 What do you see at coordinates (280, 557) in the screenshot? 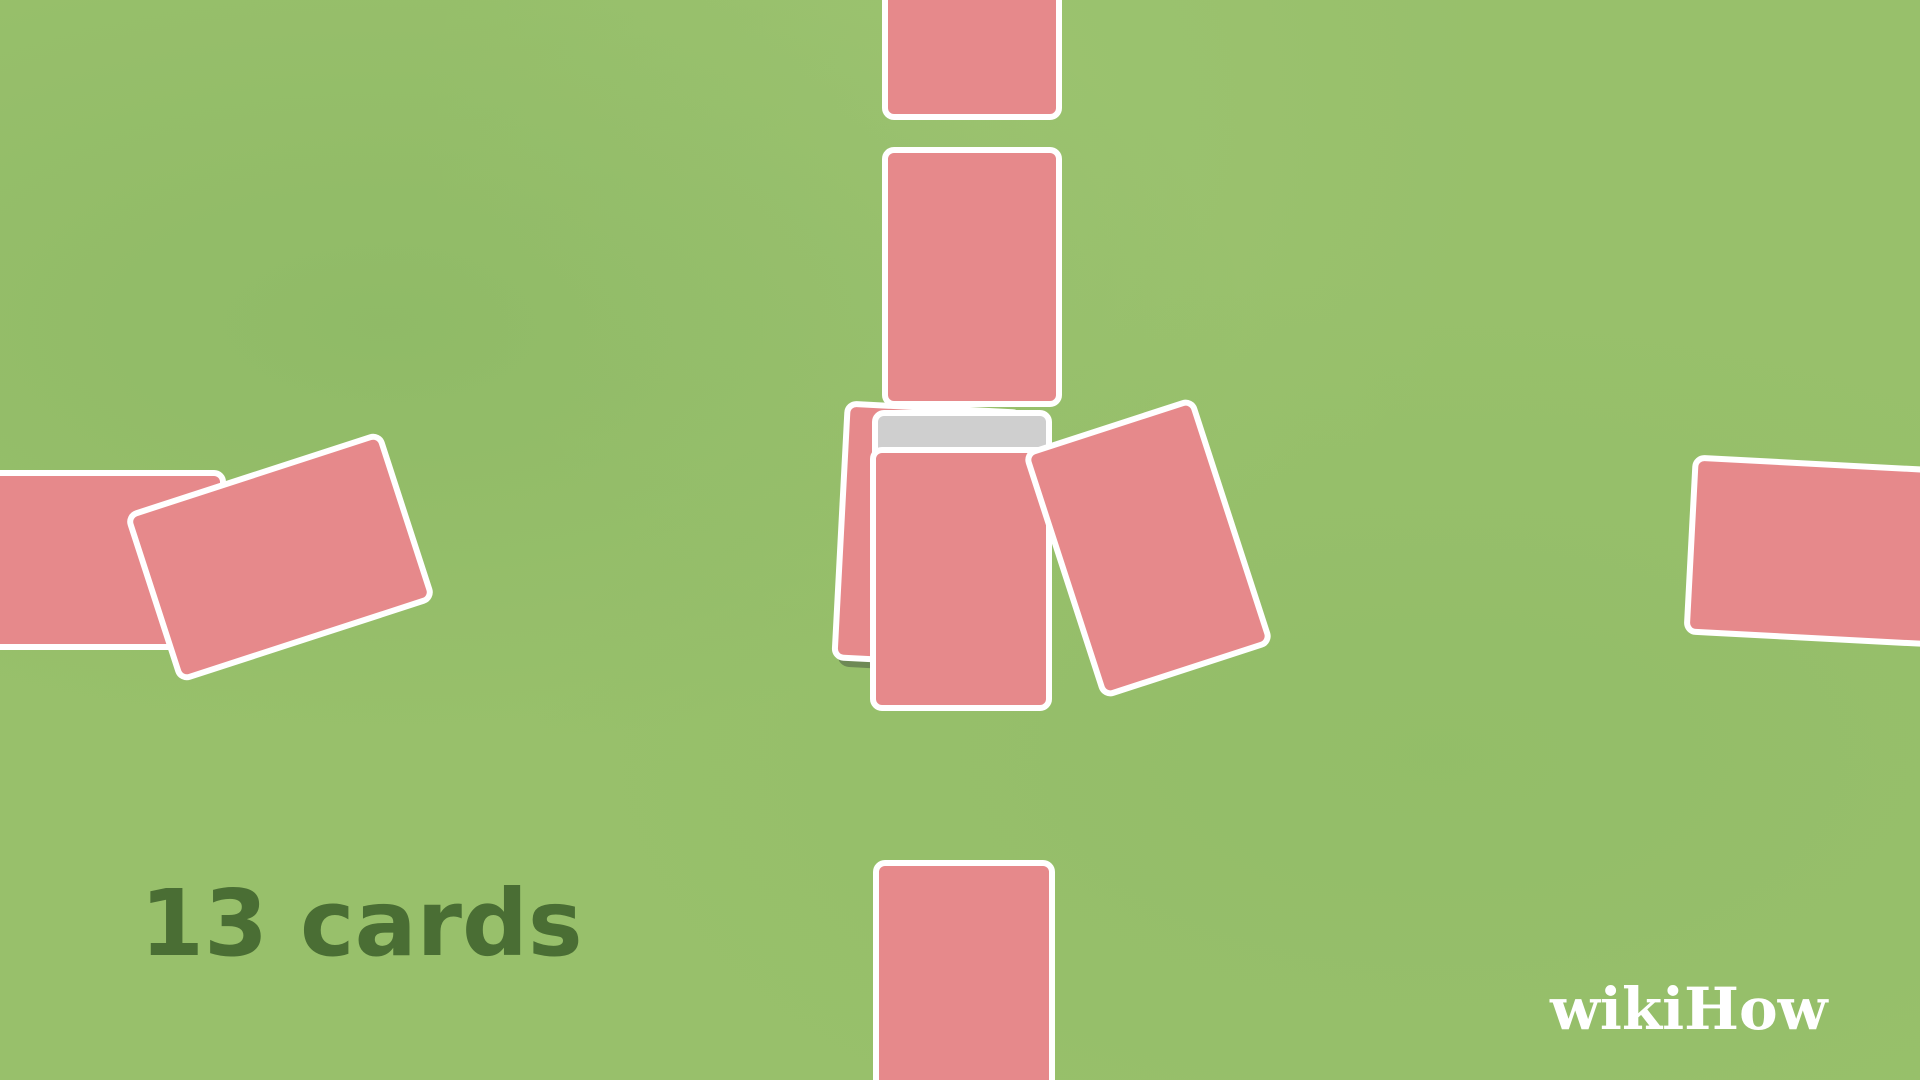
I see `card-left-pile-top` at bounding box center [280, 557].